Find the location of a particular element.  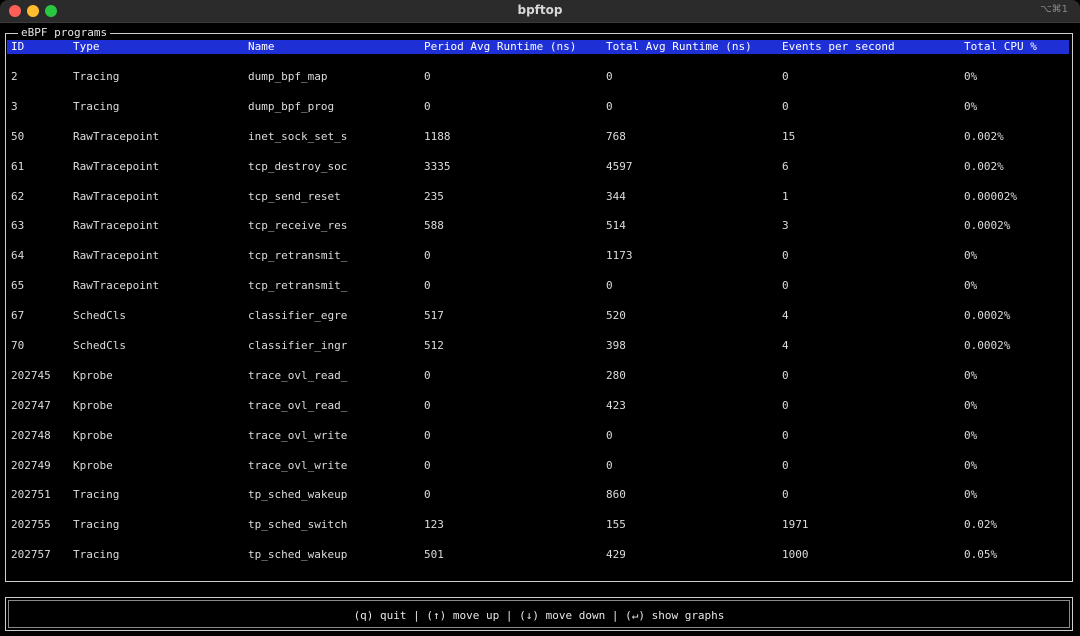

row-total-avg-runtime: 429 is located at coordinates (616, 555).